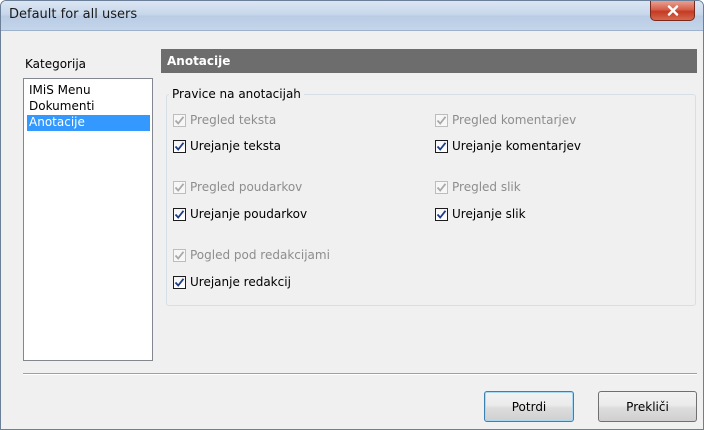  I want to click on checkbox-label: Pregled teksta, so click(233, 120).